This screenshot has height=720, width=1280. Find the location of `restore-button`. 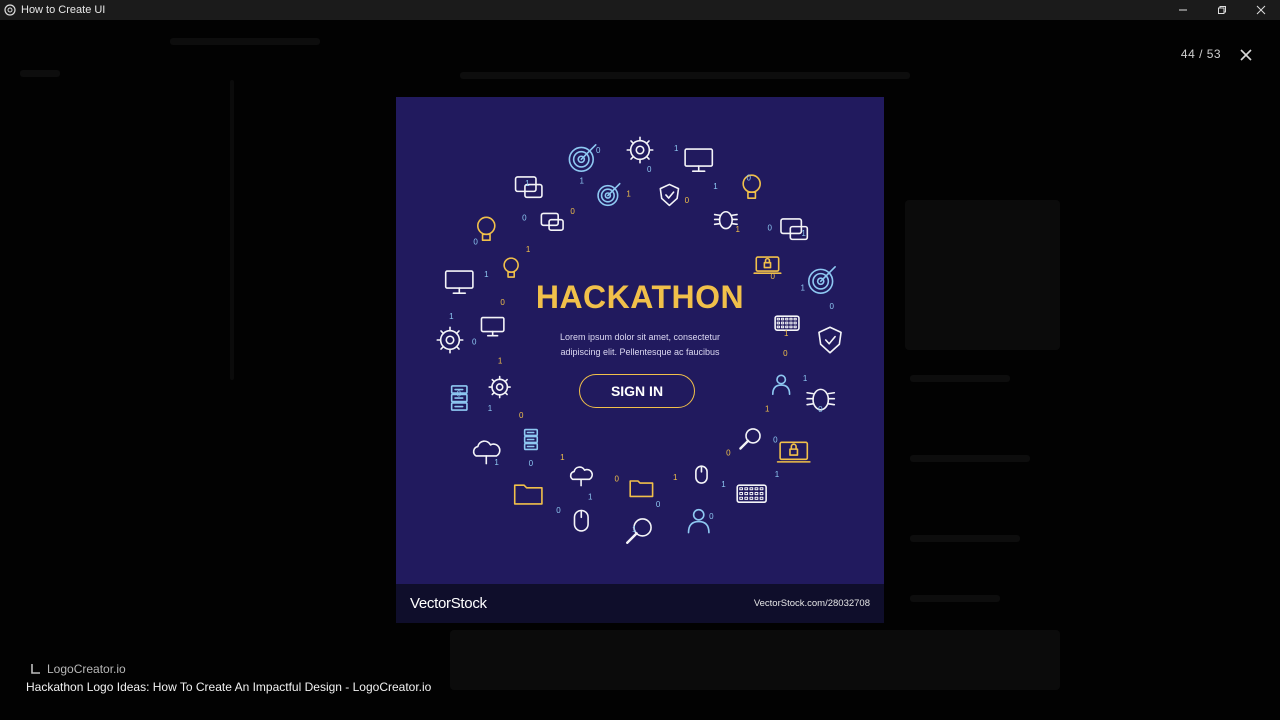

restore-button is located at coordinates (1221, 10).